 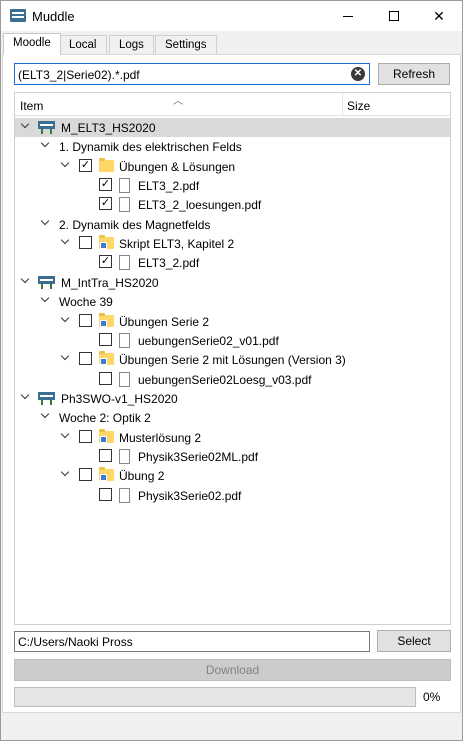 What do you see at coordinates (31, 106) in the screenshot?
I see `column-item: Item` at bounding box center [31, 106].